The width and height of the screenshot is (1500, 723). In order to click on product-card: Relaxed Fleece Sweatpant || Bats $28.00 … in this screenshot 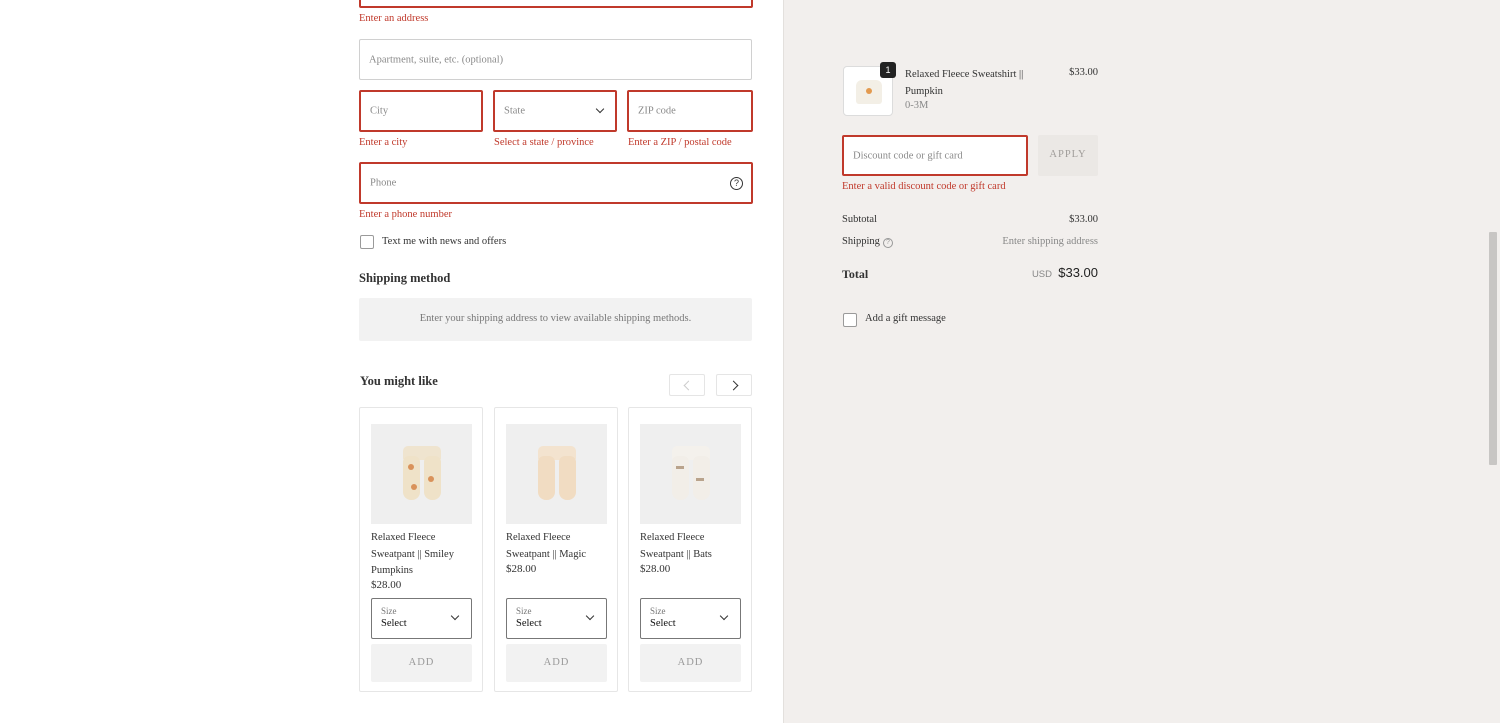, I will do `click(690, 549)`.